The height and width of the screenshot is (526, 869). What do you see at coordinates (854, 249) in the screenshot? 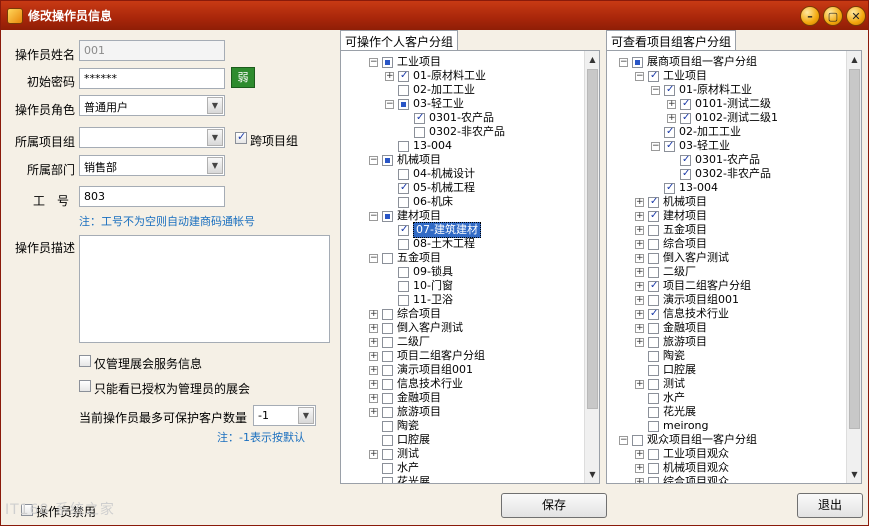
I see `scroll-thumb` at bounding box center [854, 249].